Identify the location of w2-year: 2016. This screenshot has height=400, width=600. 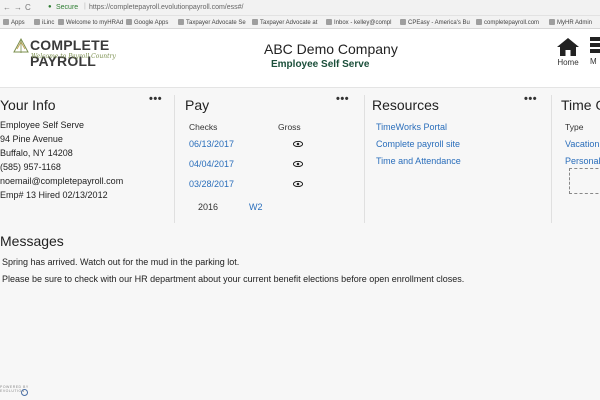
(208, 207).